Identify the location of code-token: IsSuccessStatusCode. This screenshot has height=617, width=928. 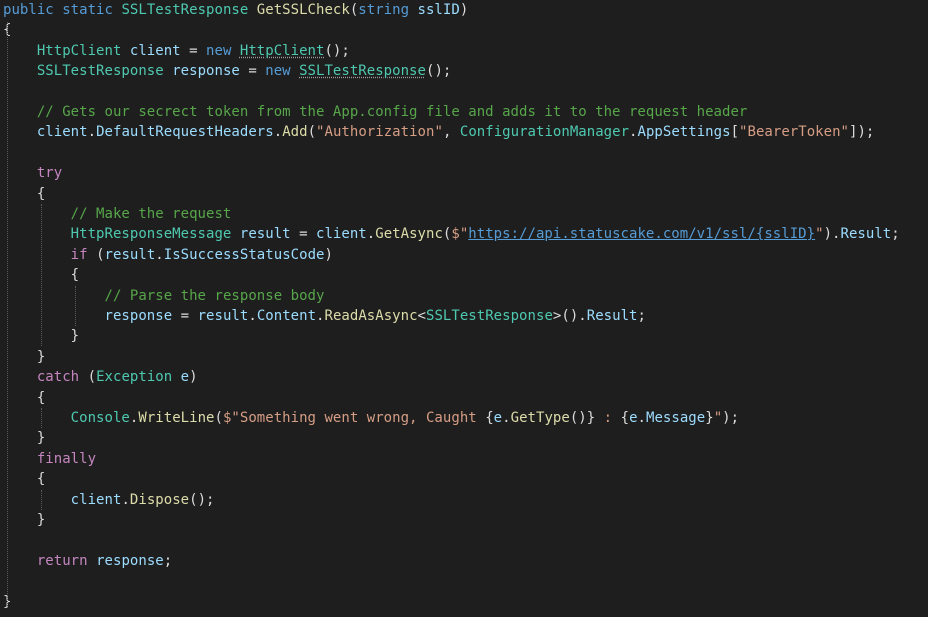
(244, 254).